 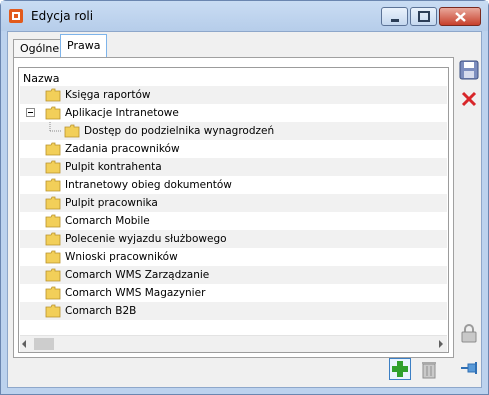 I want to click on tree-item: Pulpit pracownika, so click(x=233, y=203).